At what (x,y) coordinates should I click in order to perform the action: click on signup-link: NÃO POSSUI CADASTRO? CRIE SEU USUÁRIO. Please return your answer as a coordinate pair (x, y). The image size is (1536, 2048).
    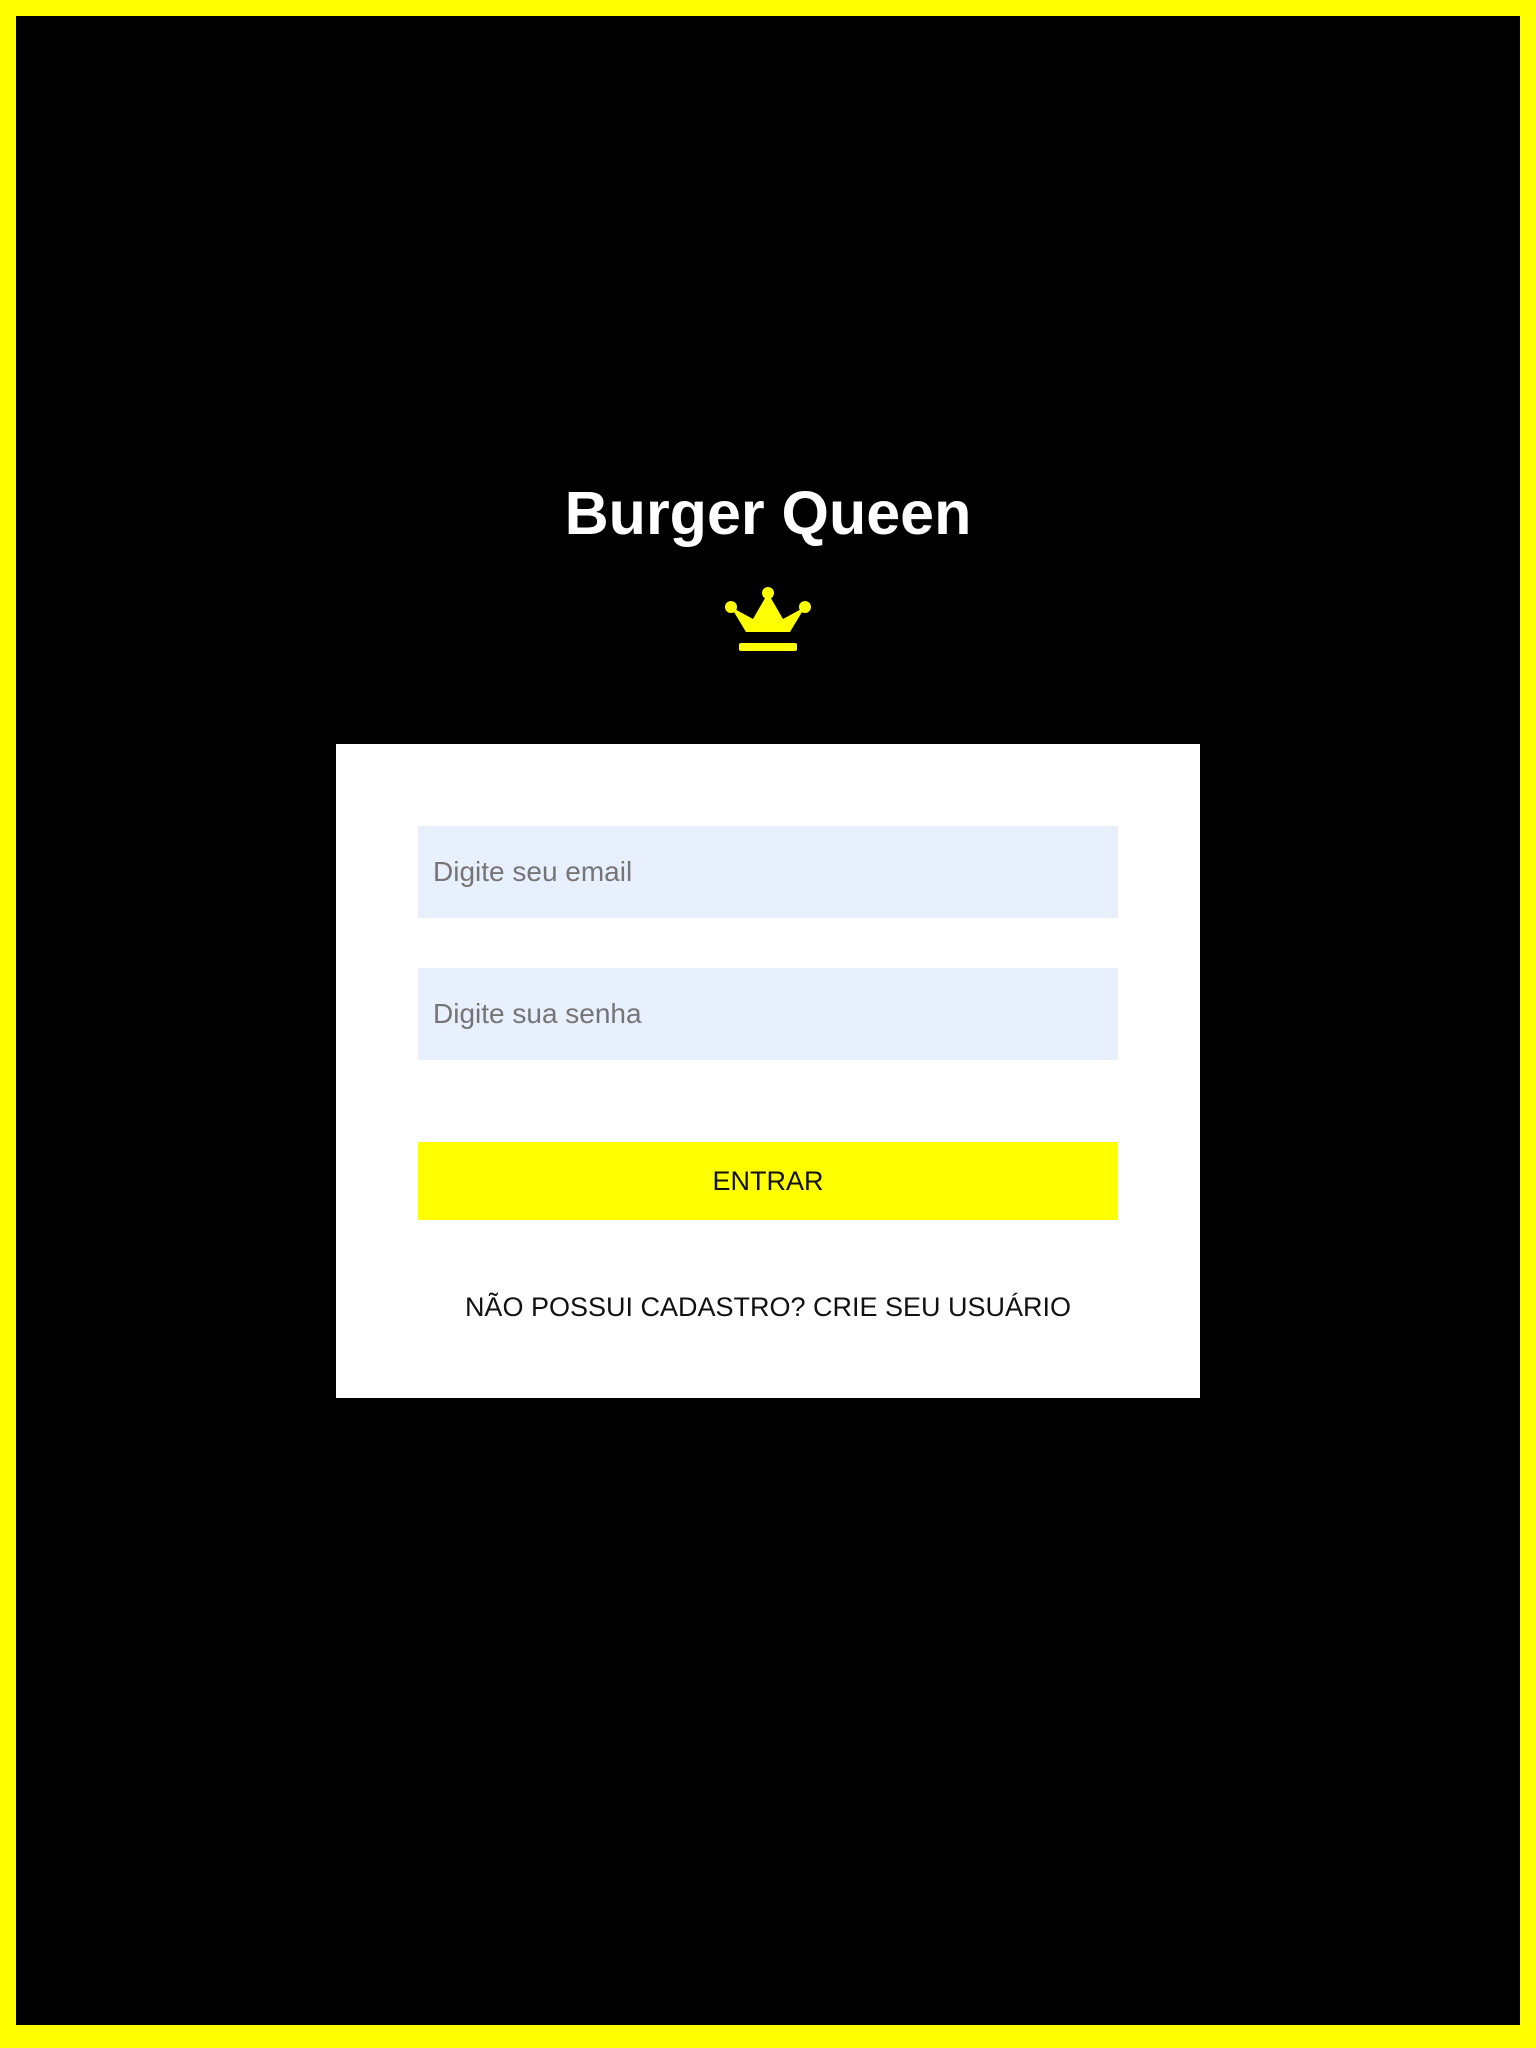
    Looking at the image, I should click on (768, 1307).